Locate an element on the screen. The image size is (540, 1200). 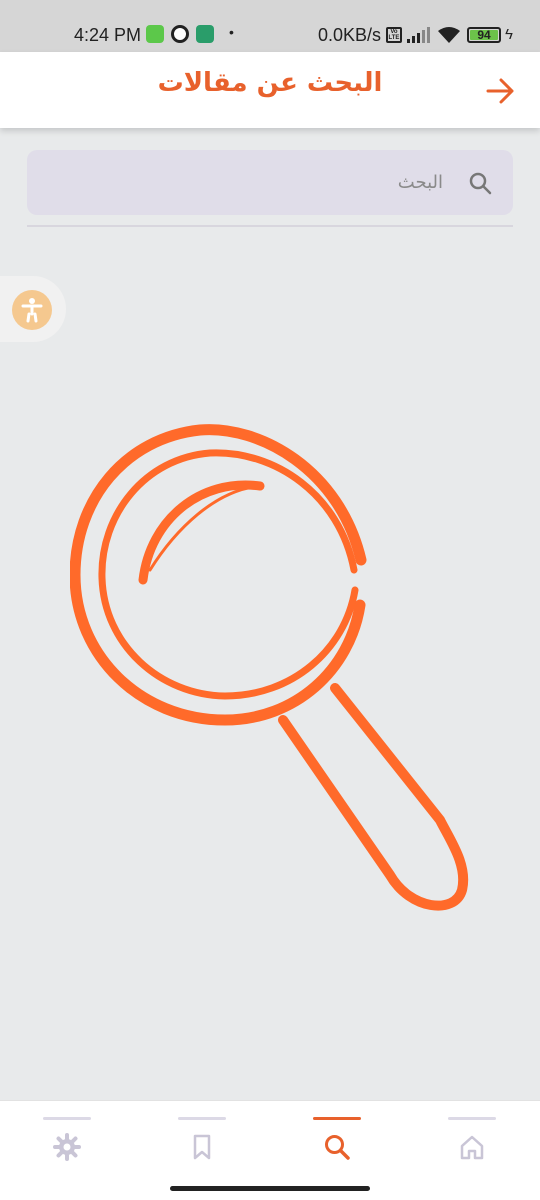
accessibility-icon is located at coordinates (32, 310).